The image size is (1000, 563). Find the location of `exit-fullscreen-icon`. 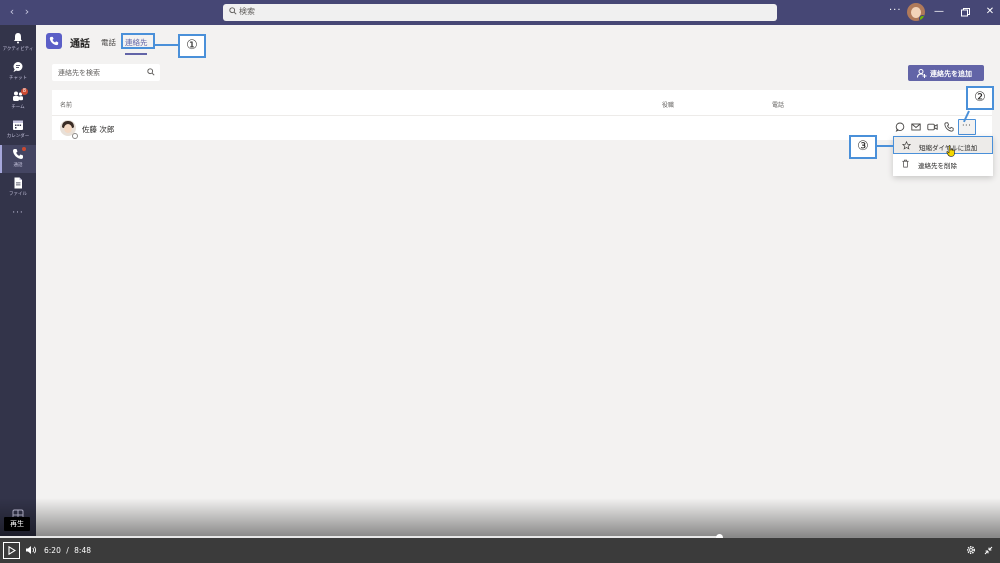

exit-fullscreen-icon is located at coordinates (988, 550).